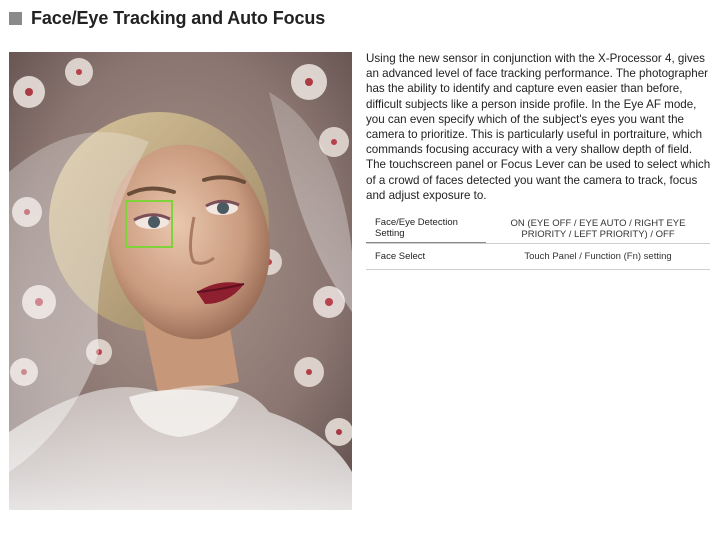 Image resolution: width=720 pixels, height=536 pixels. Describe the element at coordinates (15, 18) in the screenshot. I see `gray-square-icon` at that location.